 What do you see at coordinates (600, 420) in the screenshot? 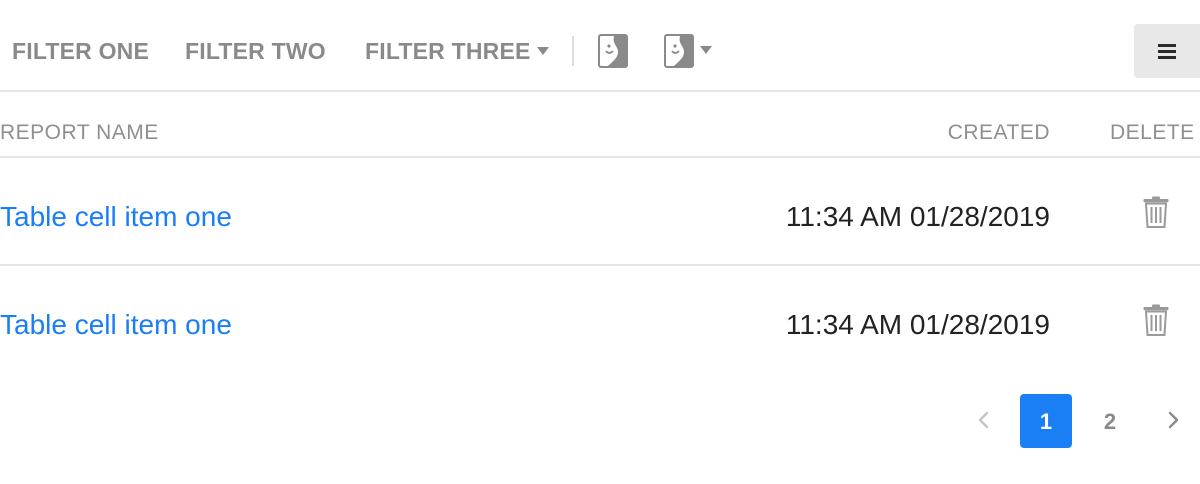
I see `pagination: 1 2` at bounding box center [600, 420].